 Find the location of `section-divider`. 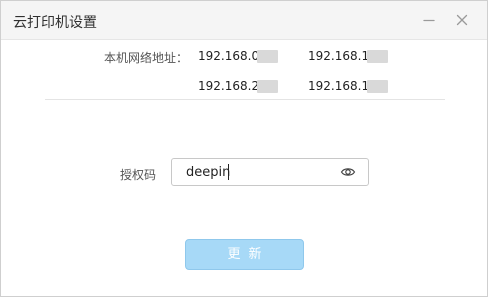

section-divider is located at coordinates (245, 99).